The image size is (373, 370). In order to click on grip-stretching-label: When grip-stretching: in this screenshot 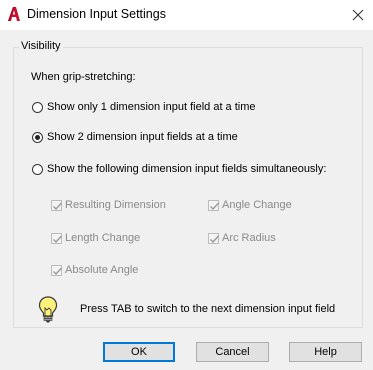, I will do `click(83, 77)`.